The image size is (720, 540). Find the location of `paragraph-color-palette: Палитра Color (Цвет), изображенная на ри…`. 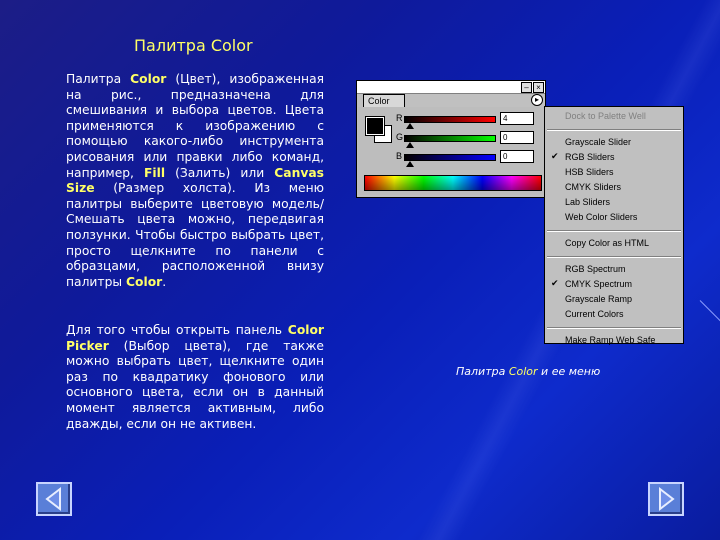

paragraph-color-palette: Палитра Color (Цвет), изображенная на ри… is located at coordinates (195, 181).